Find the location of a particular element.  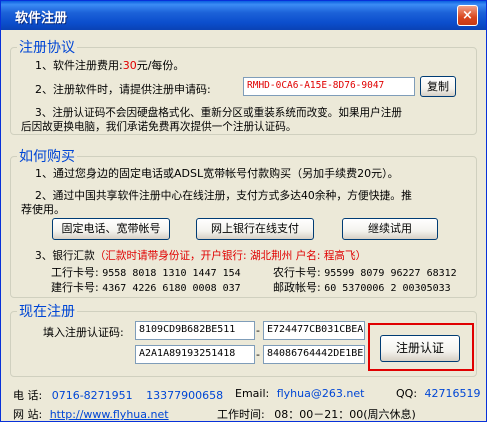

online-pay-button: 网上银行在线支付 is located at coordinates (255, 229).